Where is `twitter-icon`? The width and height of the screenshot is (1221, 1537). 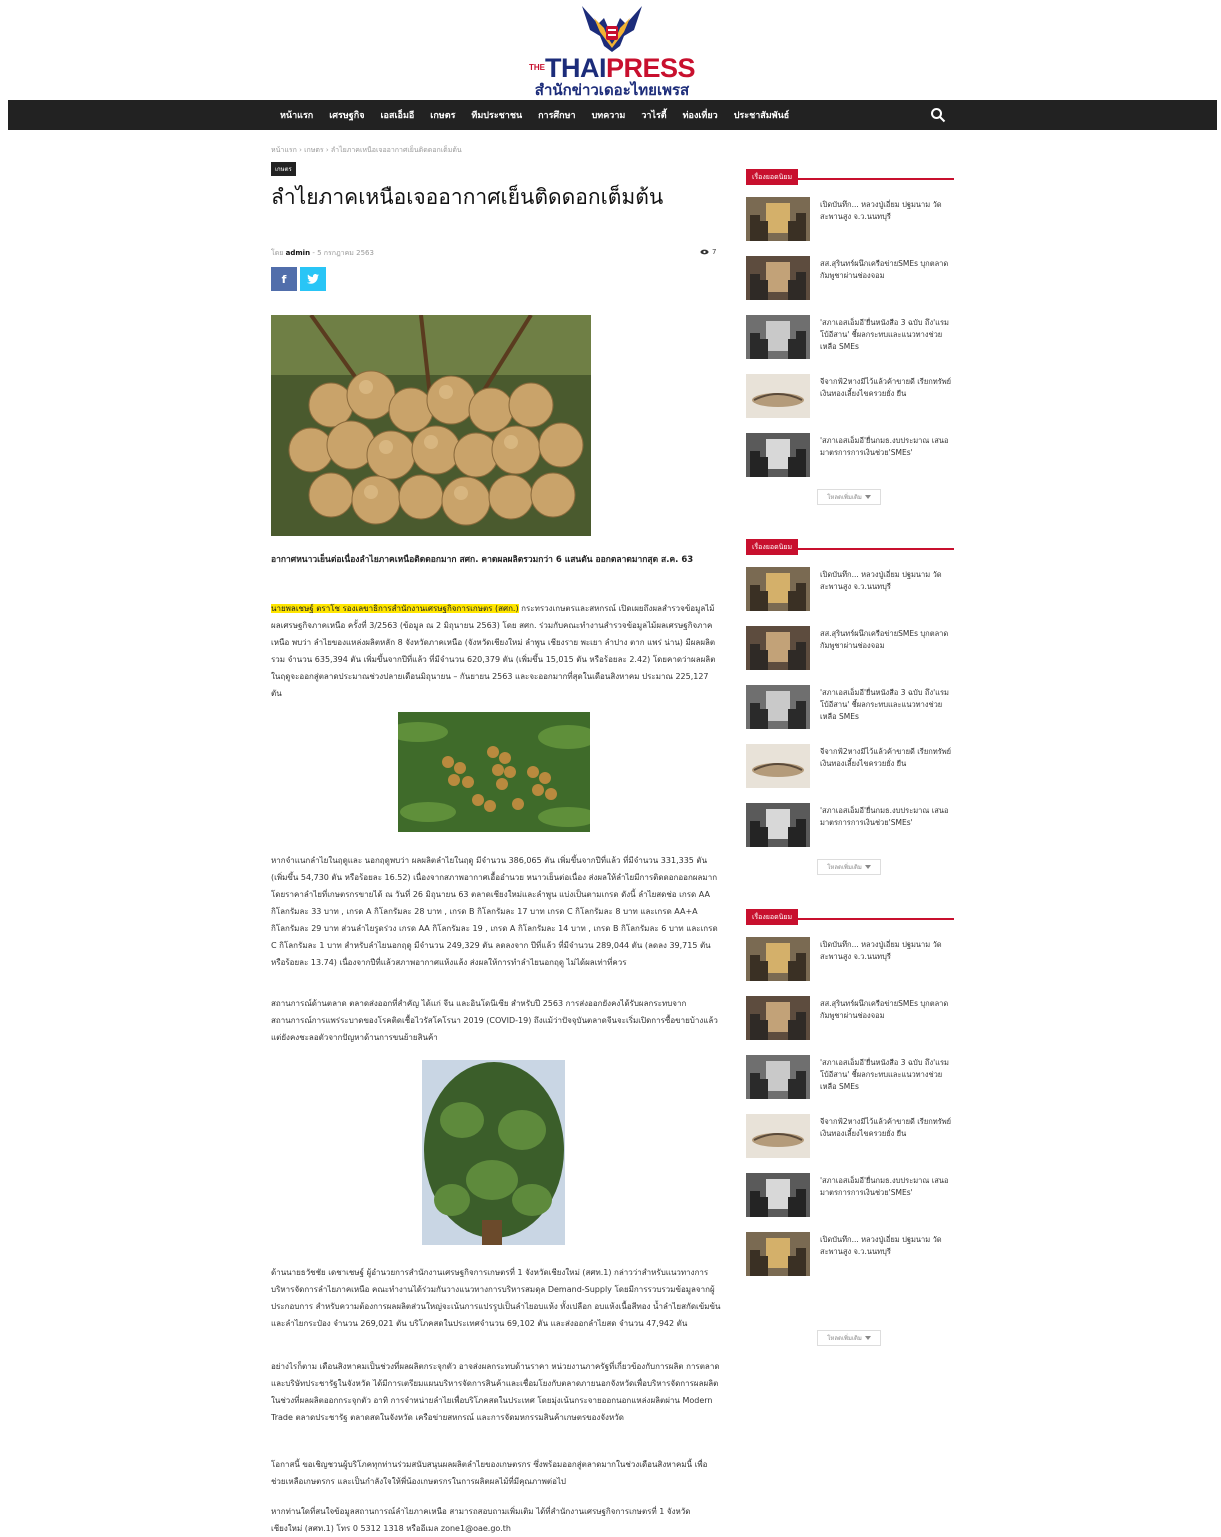
twitter-icon is located at coordinates (313, 279).